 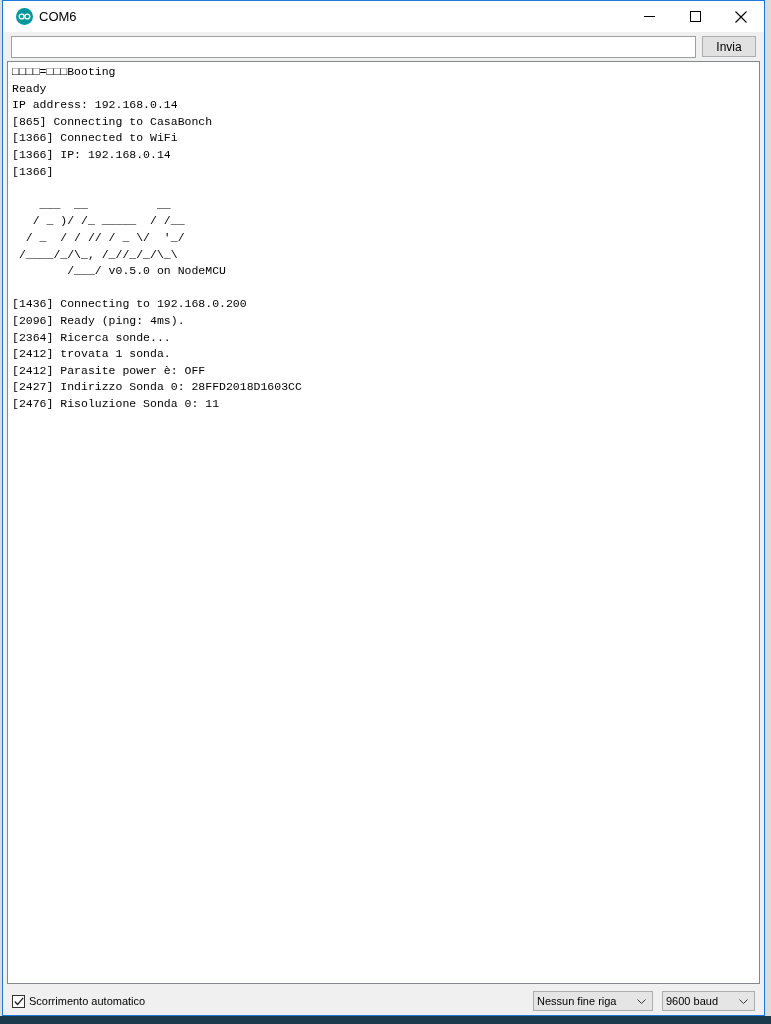 I want to click on message-input-field, so click(x=353, y=46).